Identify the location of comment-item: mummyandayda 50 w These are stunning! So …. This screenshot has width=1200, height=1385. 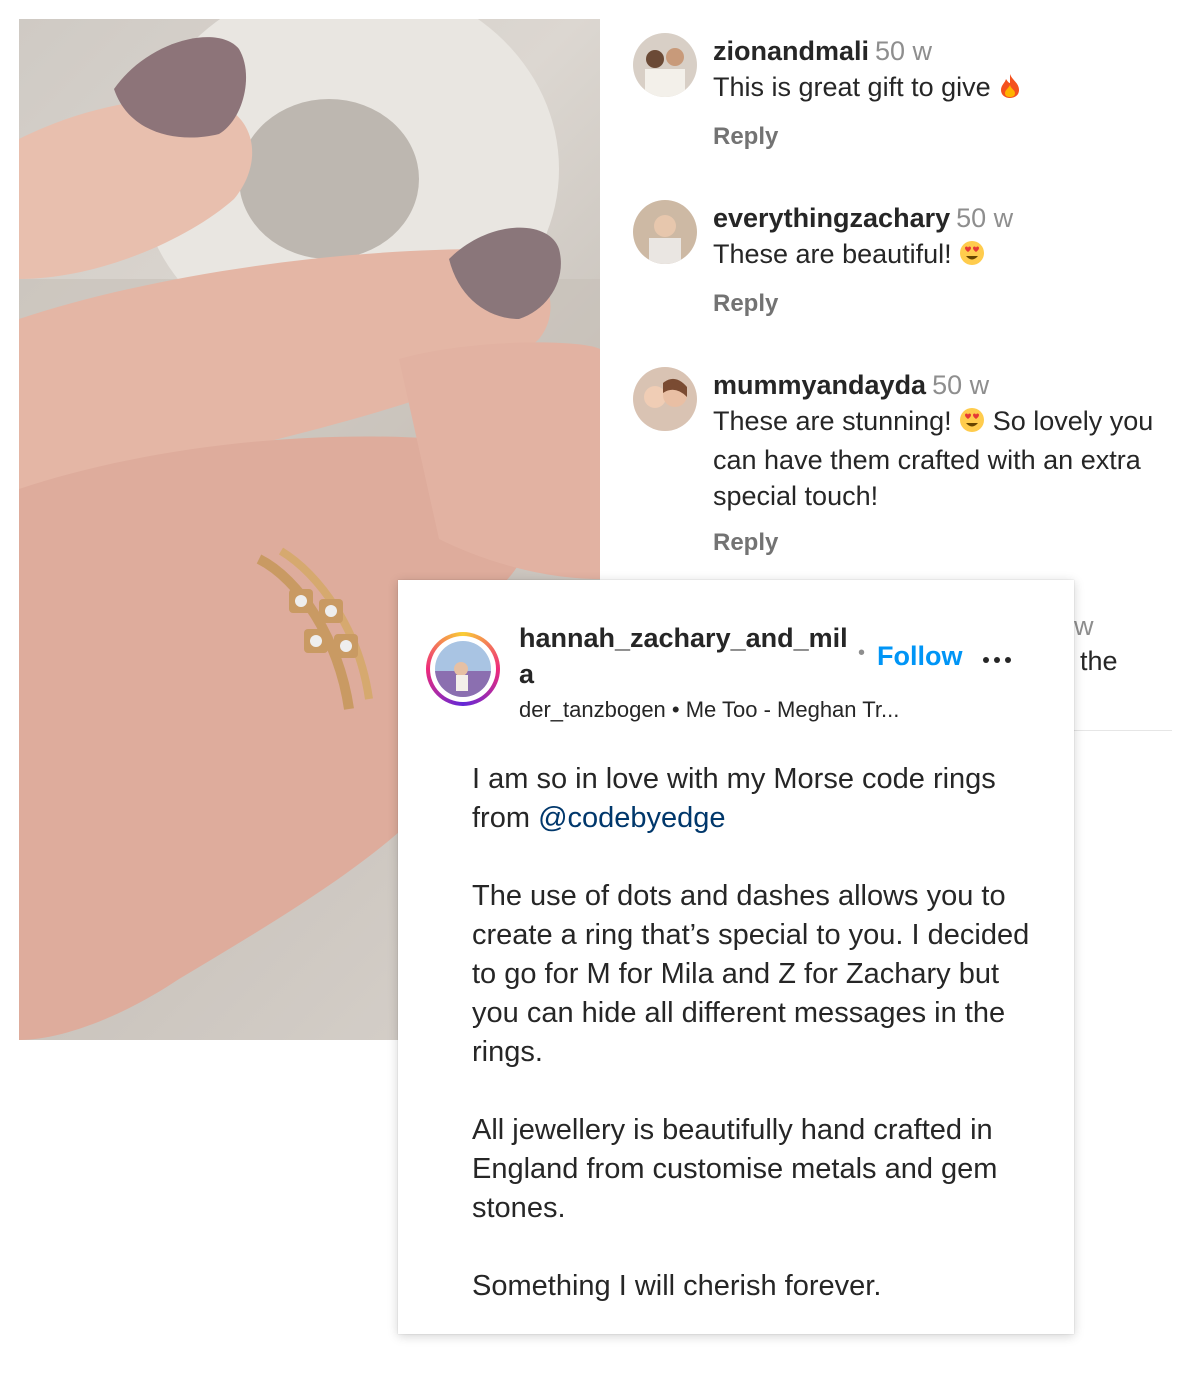
(903, 467).